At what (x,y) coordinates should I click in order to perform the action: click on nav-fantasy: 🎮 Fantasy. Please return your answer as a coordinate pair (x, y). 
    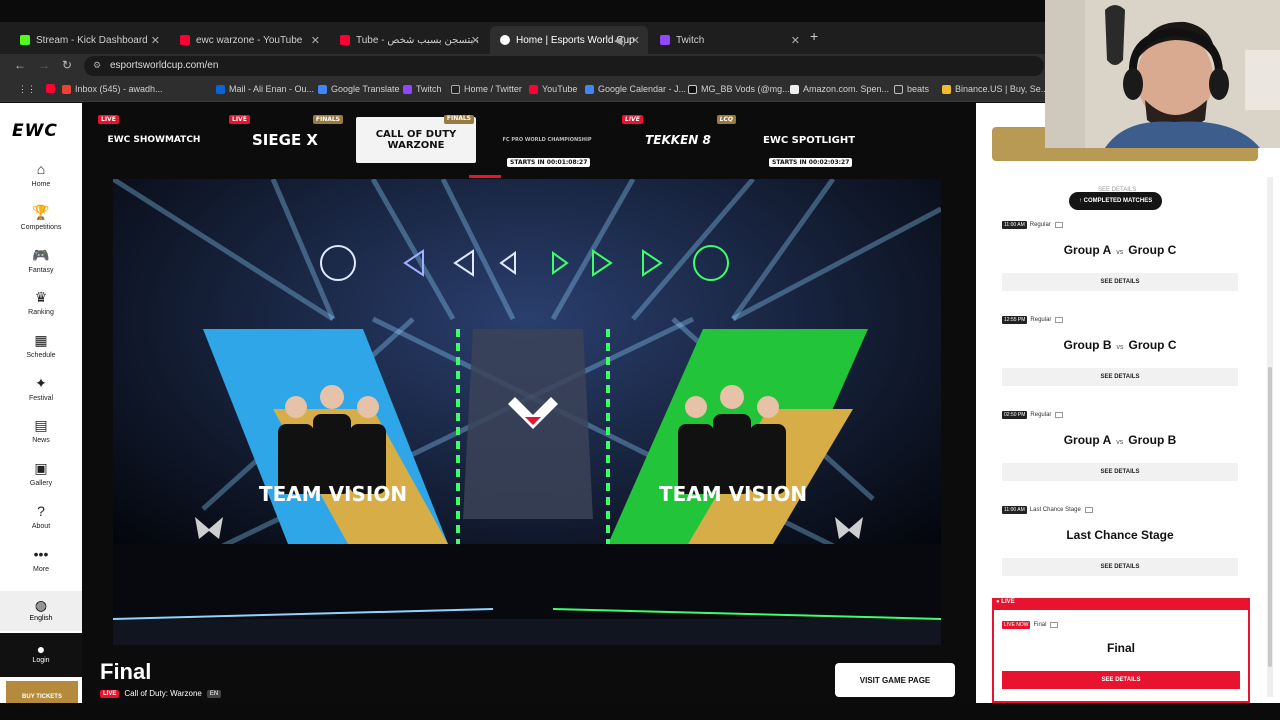
    Looking at the image, I should click on (41, 260).